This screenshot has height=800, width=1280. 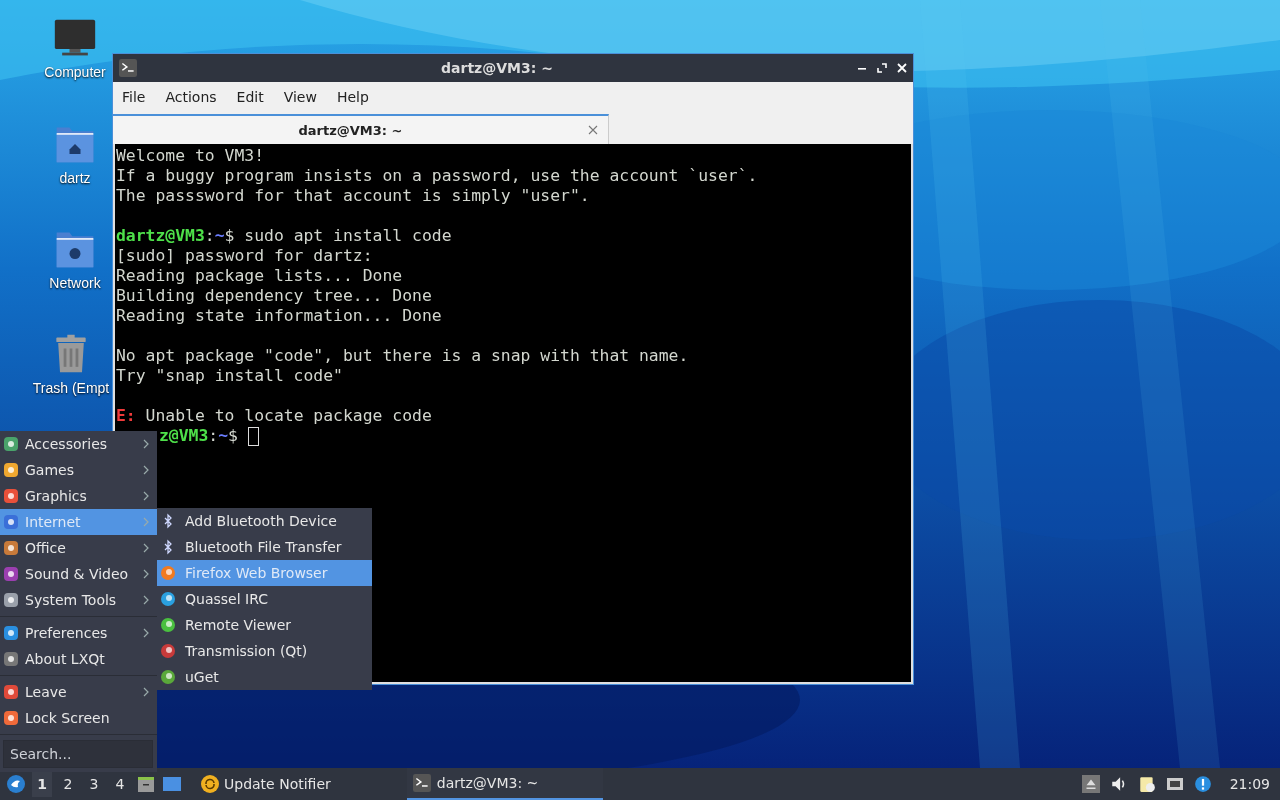 What do you see at coordinates (160, 236) in the screenshot?
I see `terminal-text: dartz@VM3` at bounding box center [160, 236].